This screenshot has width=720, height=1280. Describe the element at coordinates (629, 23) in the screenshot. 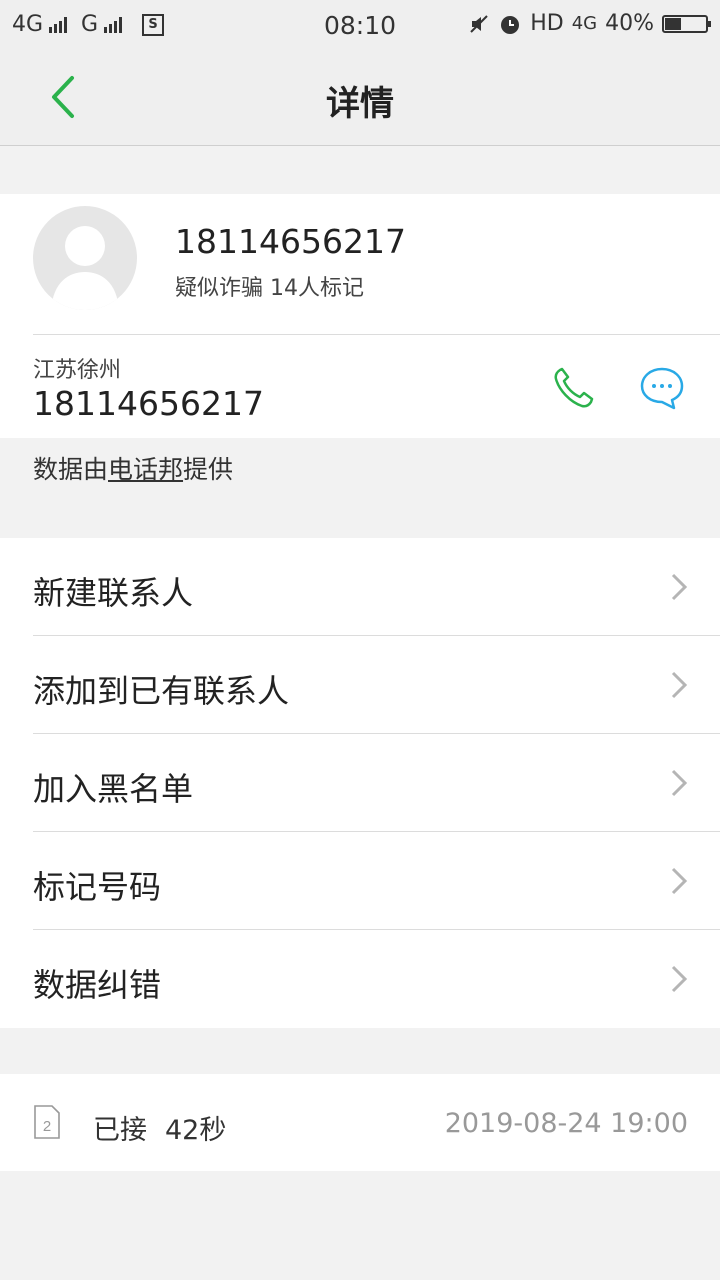

I see `battery-percent: 40%` at that location.